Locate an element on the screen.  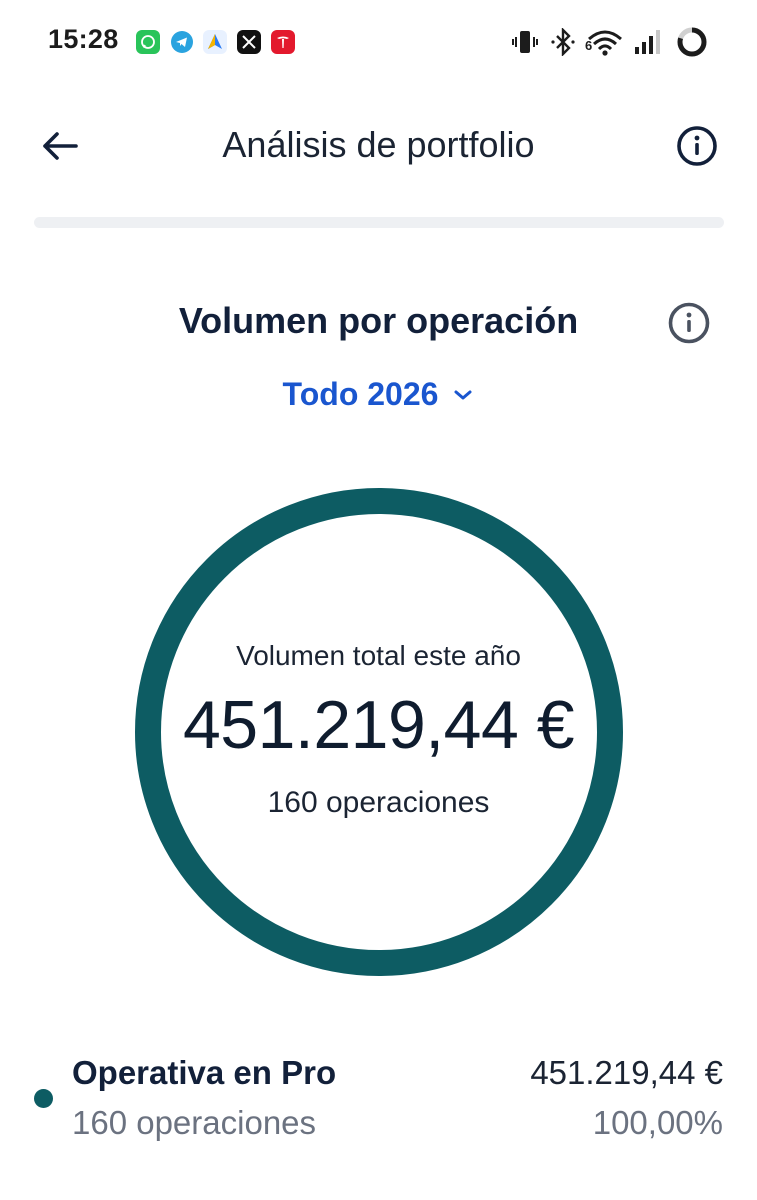
telegram-icon is located at coordinates (182, 42).